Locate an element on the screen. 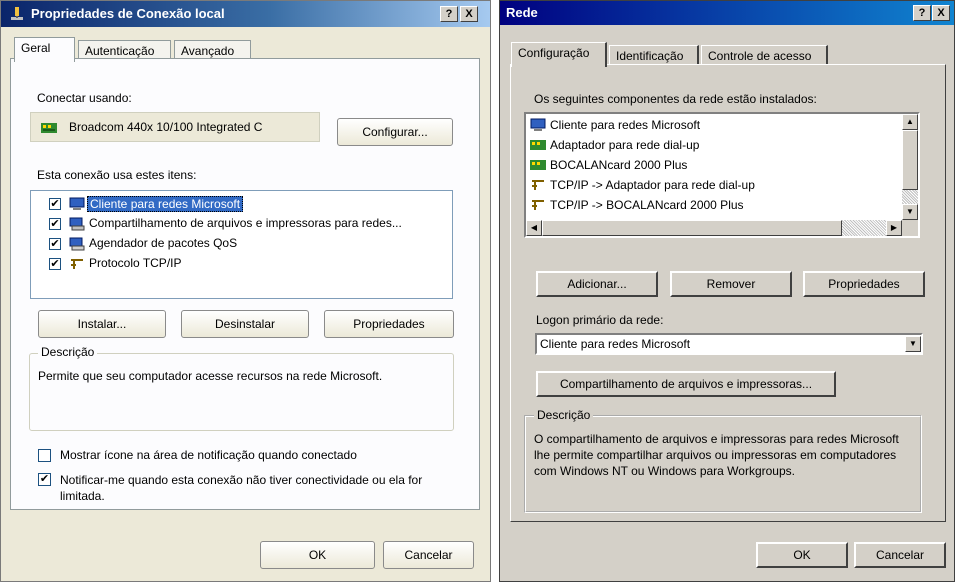 This screenshot has height=582, width=955. scroll-corner is located at coordinates (910, 228).